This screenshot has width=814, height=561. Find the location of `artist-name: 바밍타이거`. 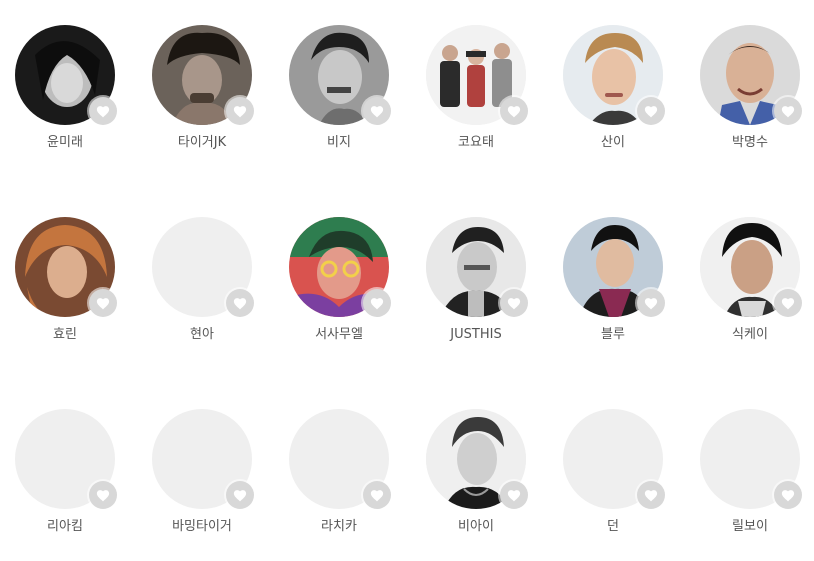

artist-name: 바밍타이거 is located at coordinates (202, 527).